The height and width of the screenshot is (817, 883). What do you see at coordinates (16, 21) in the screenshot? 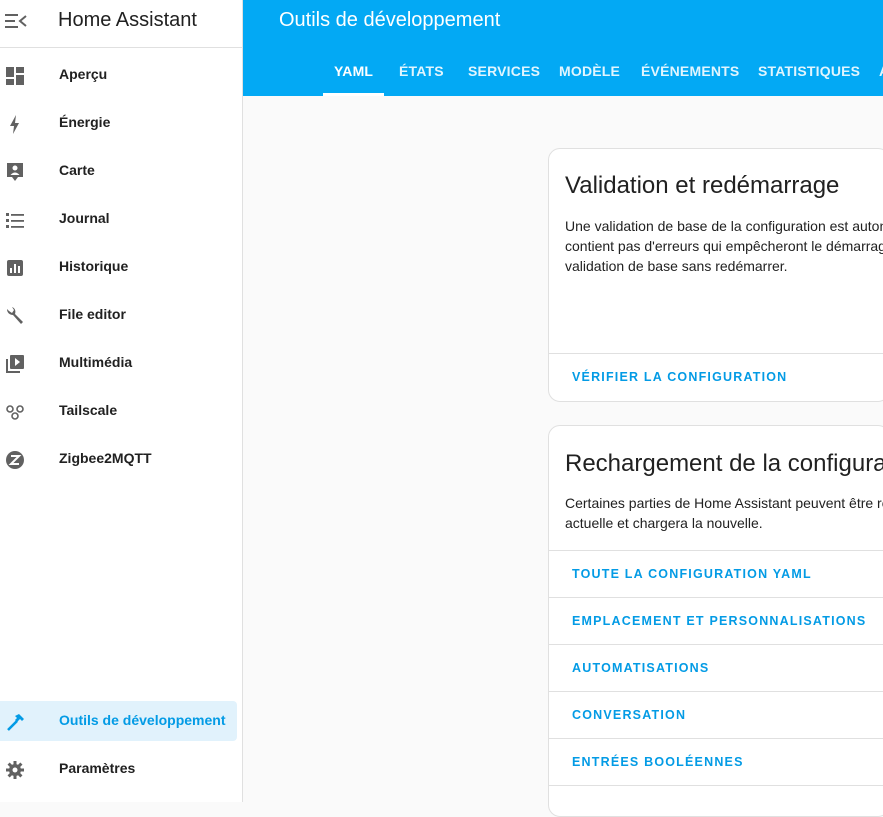
I see `menu-collapse-icon` at bounding box center [16, 21].